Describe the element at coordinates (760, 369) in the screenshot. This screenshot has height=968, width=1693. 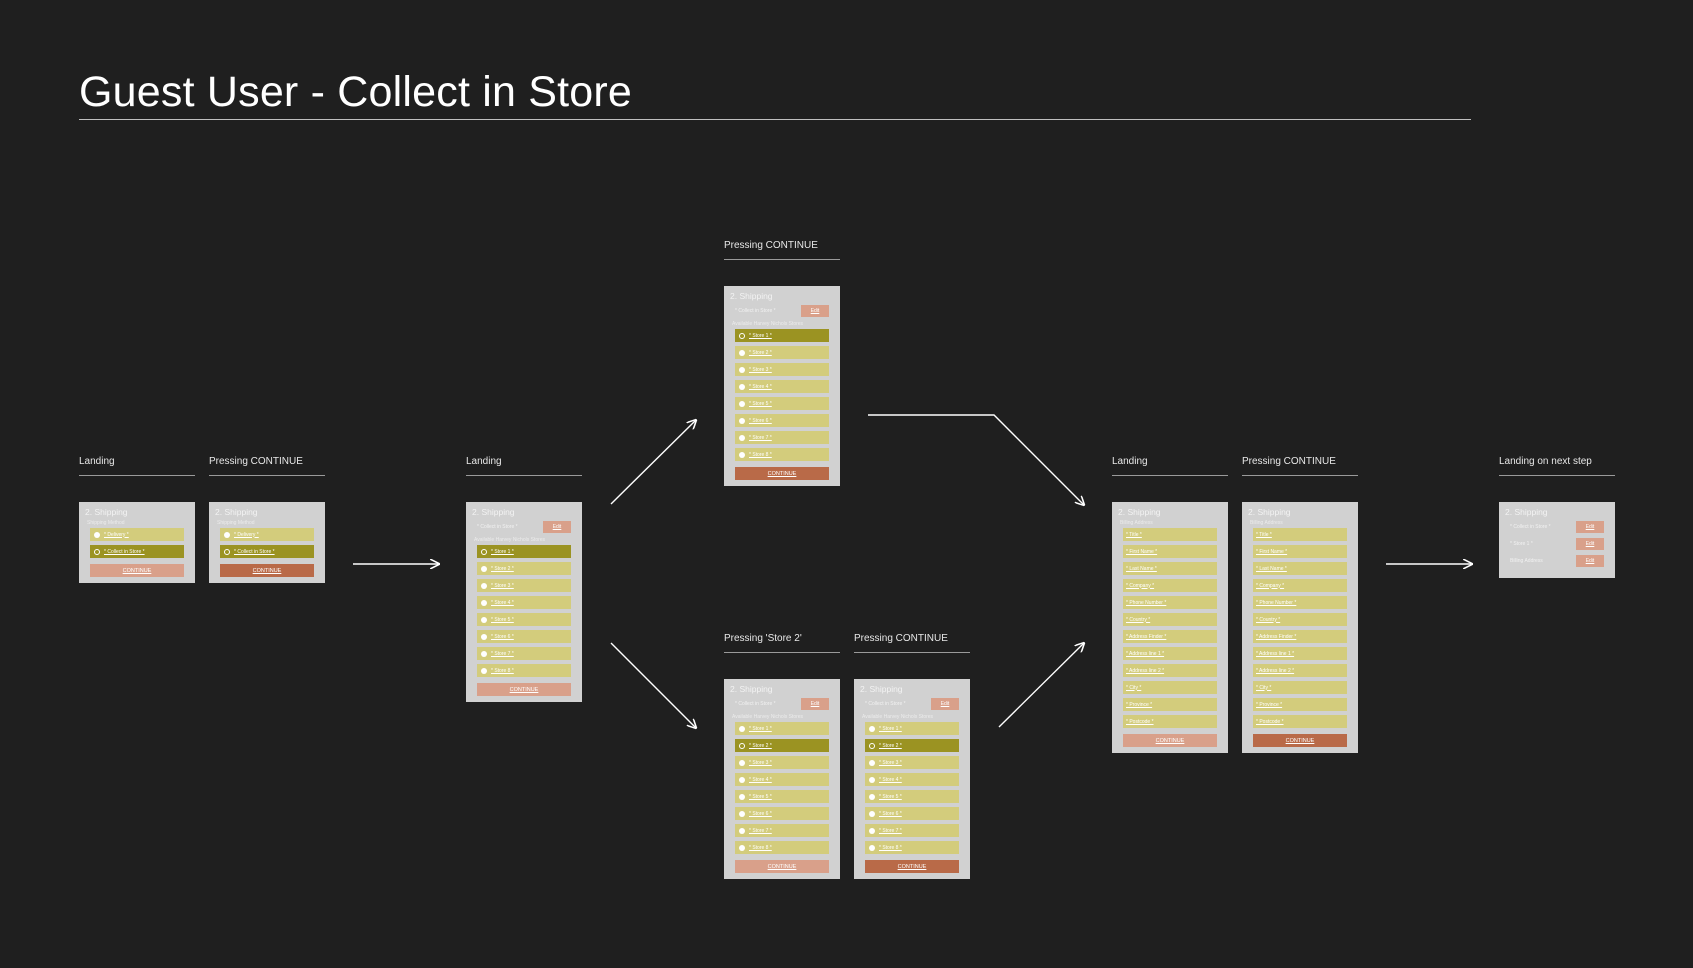
I see `store-option-label: * Store 3 *` at that location.